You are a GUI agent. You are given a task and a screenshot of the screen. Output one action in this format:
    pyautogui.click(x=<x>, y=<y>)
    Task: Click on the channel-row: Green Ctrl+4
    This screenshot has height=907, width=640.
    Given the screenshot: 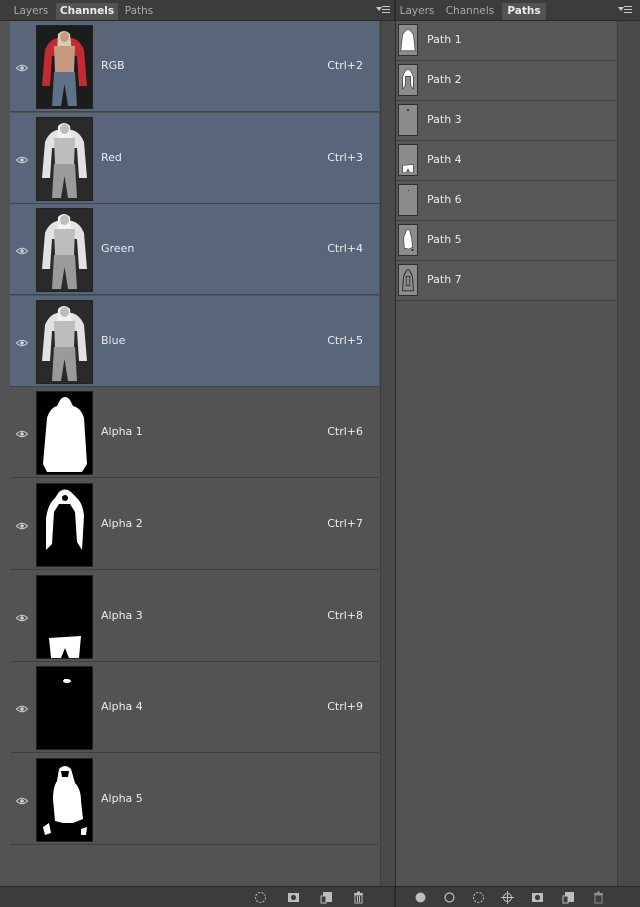 What is the action you would take?
    pyautogui.click(x=194, y=250)
    